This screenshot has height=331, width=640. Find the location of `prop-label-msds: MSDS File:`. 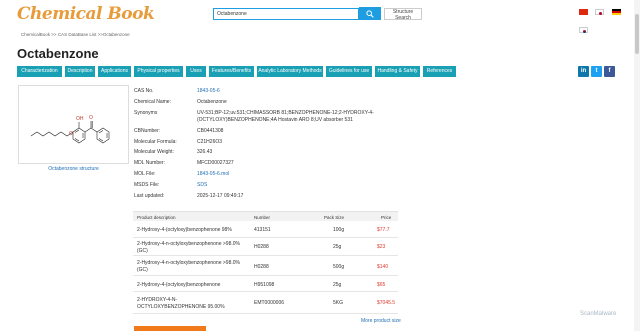

prop-label-msds: MSDS File: is located at coordinates (147, 185).